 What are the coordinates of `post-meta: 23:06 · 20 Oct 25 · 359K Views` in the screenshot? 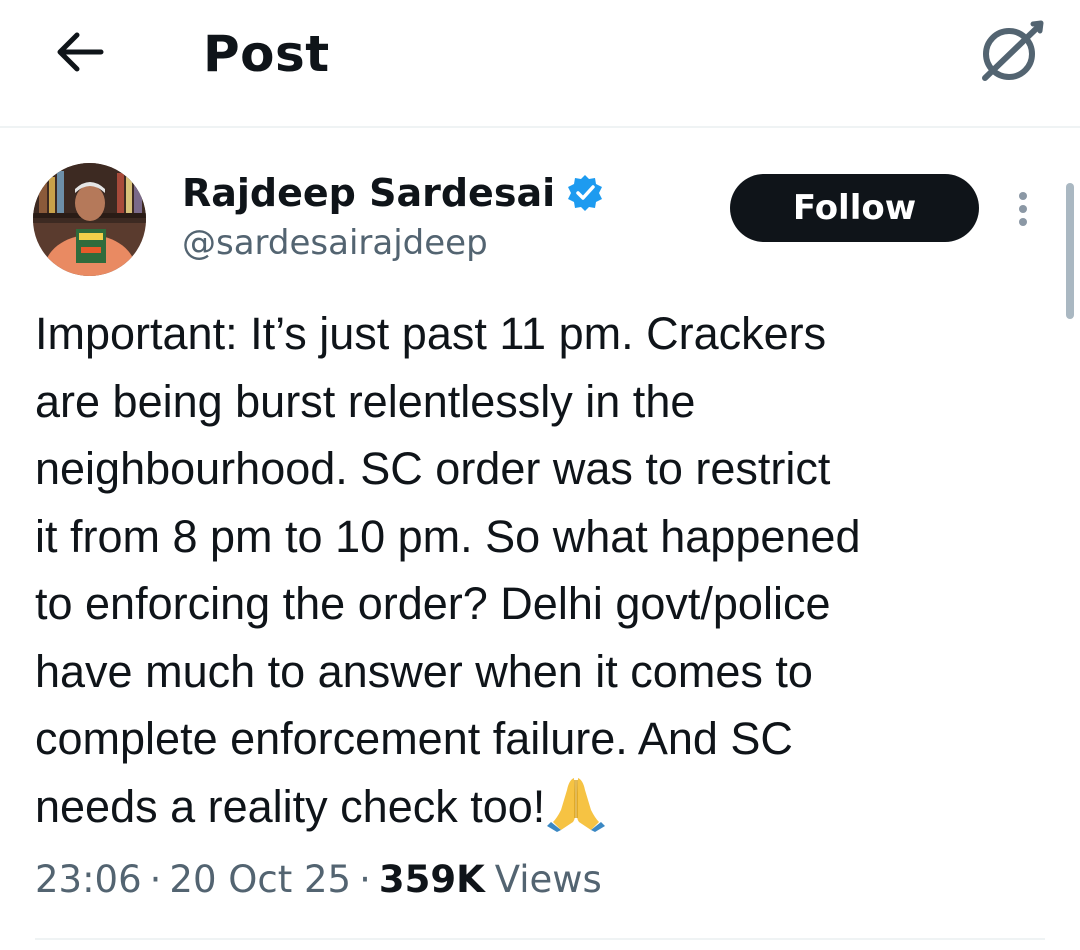 It's located at (318, 880).